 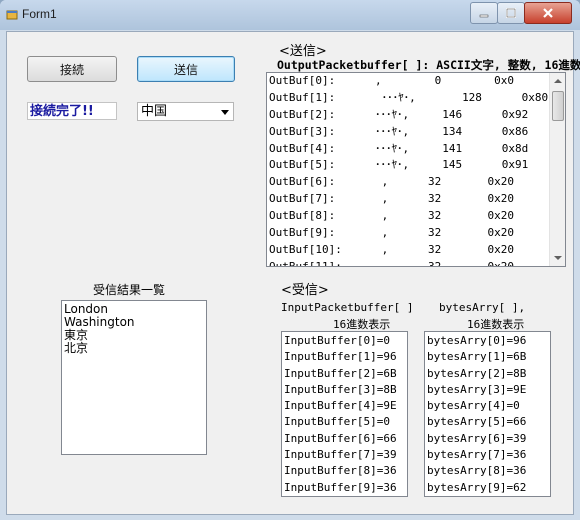 What do you see at coordinates (225, 112) in the screenshot?
I see `chevron-down-icon` at bounding box center [225, 112].